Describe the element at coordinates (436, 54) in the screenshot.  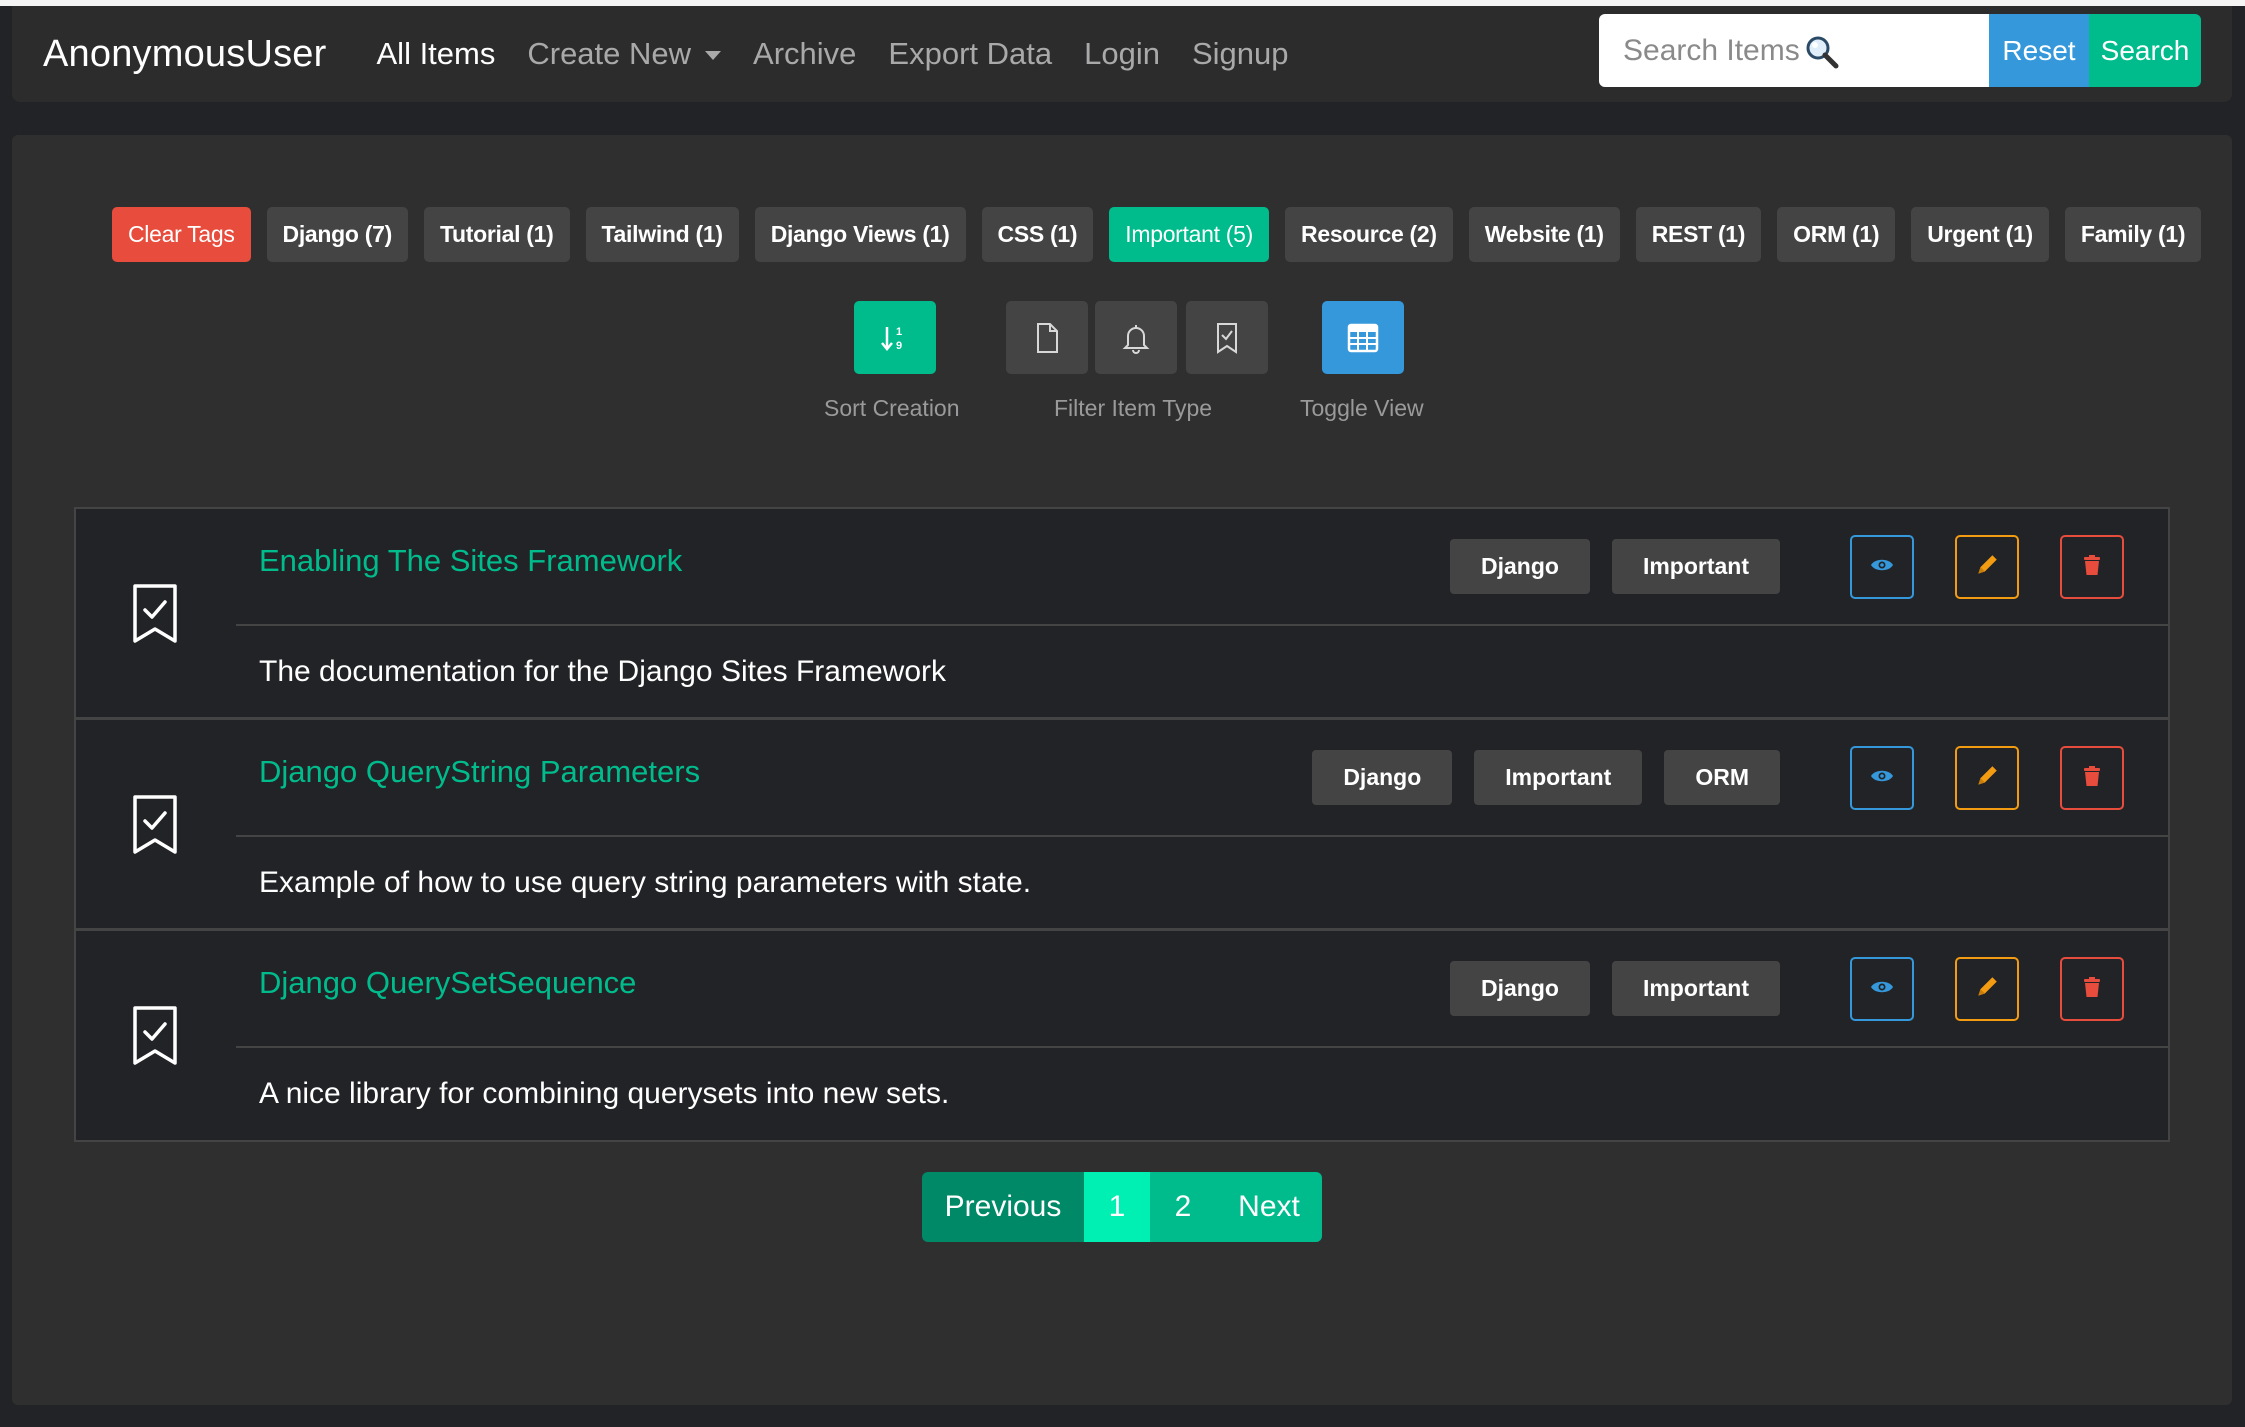
I see `nav-all-items: All Items` at that location.